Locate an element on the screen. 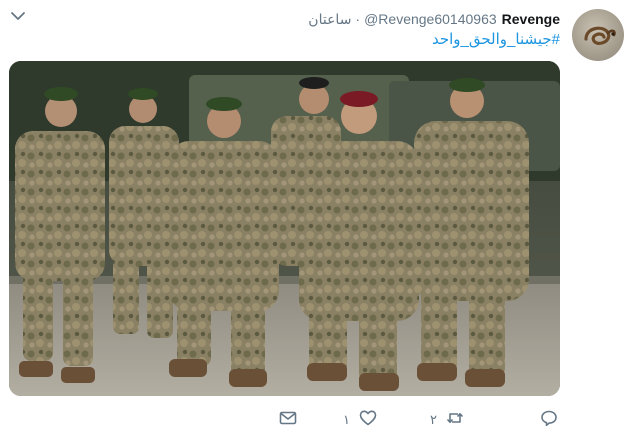 Image resolution: width=631 pixels, height=442 pixels. avatar is located at coordinates (598, 35).